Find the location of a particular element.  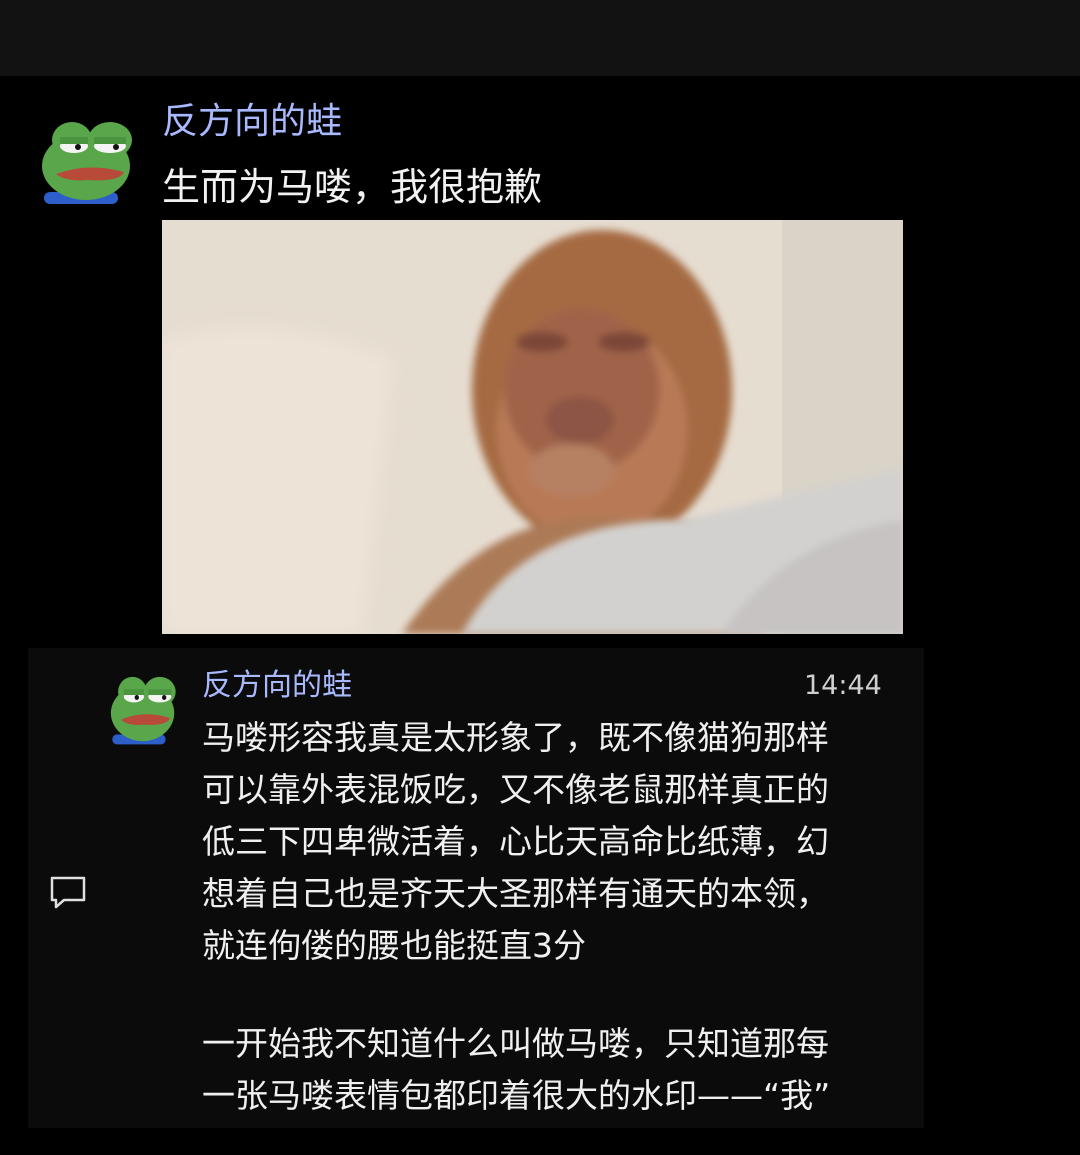

top-bar is located at coordinates (540, 38).